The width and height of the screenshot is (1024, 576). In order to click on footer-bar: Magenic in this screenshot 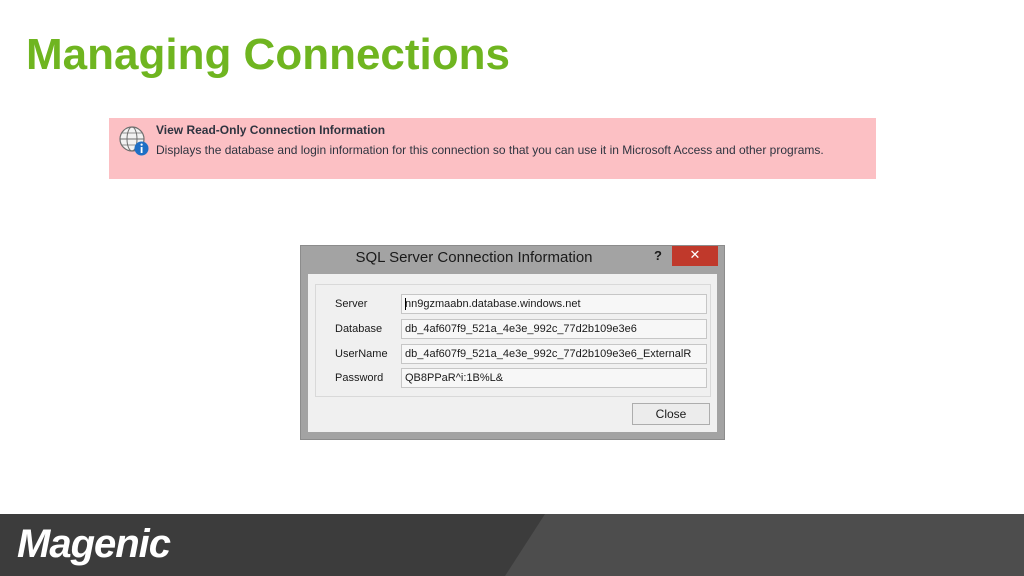, I will do `click(512, 545)`.